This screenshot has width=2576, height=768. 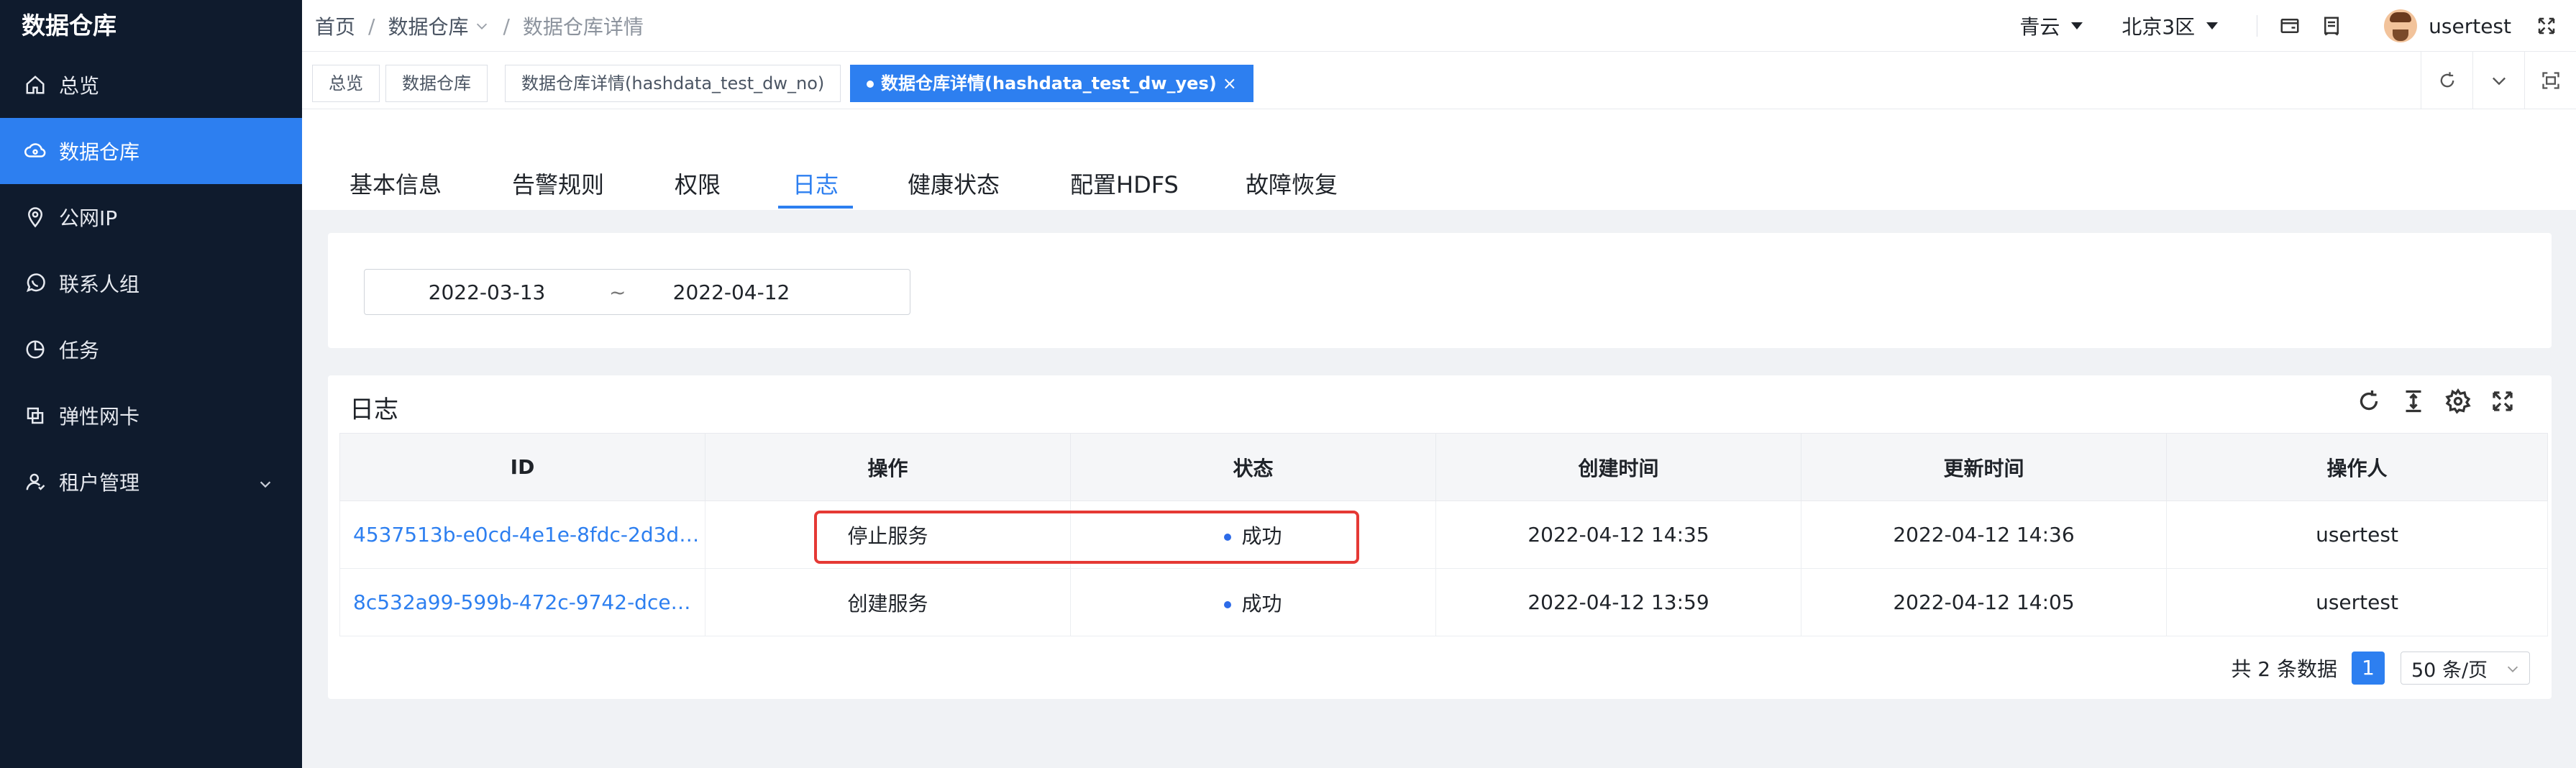 I want to click on sidebar-item-label: 租户管理, so click(x=99, y=483).